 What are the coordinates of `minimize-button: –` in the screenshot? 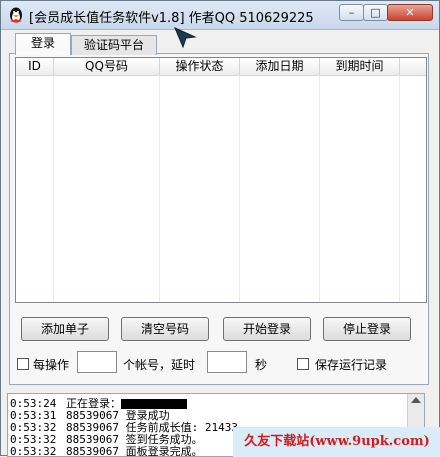 It's located at (351, 12).